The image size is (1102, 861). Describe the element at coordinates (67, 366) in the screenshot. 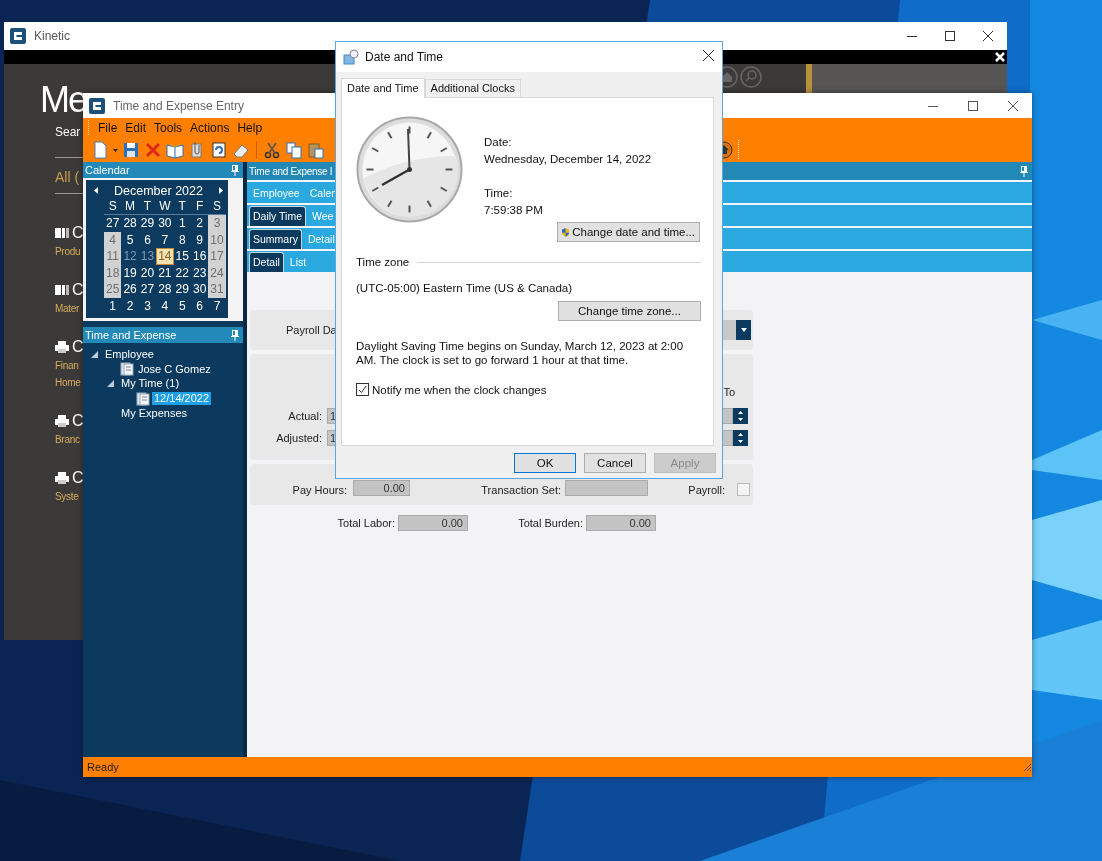

I see `tile-subtitle: Finan` at that location.